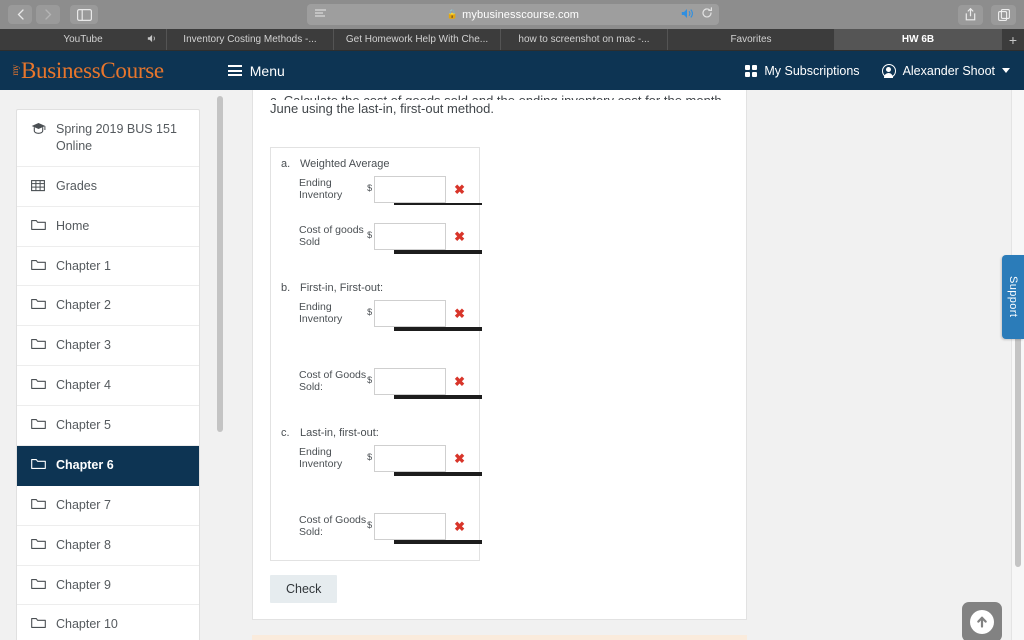  What do you see at coordinates (1013, 297) in the screenshot?
I see `support-tab-button: Support` at bounding box center [1013, 297].